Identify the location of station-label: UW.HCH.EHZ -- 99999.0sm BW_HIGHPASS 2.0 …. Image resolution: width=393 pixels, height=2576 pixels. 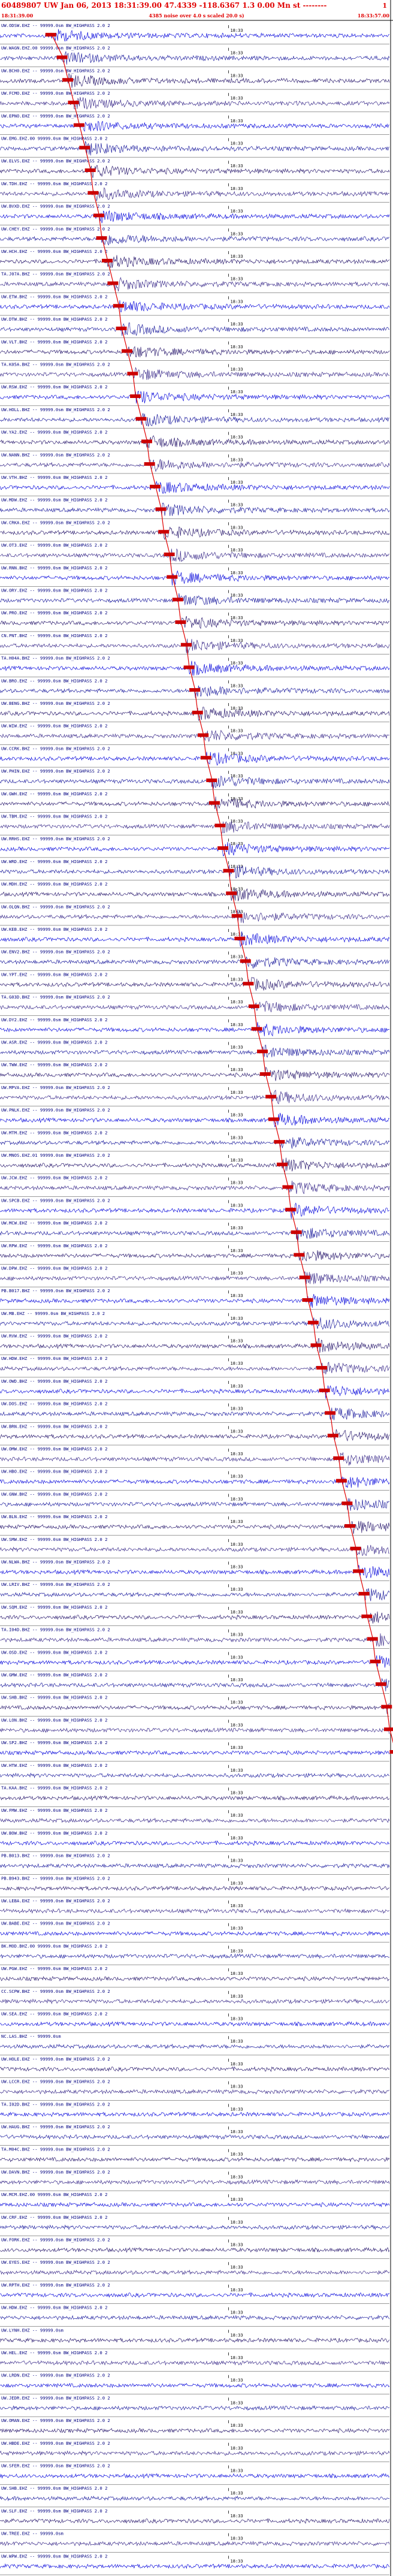
(54, 251).